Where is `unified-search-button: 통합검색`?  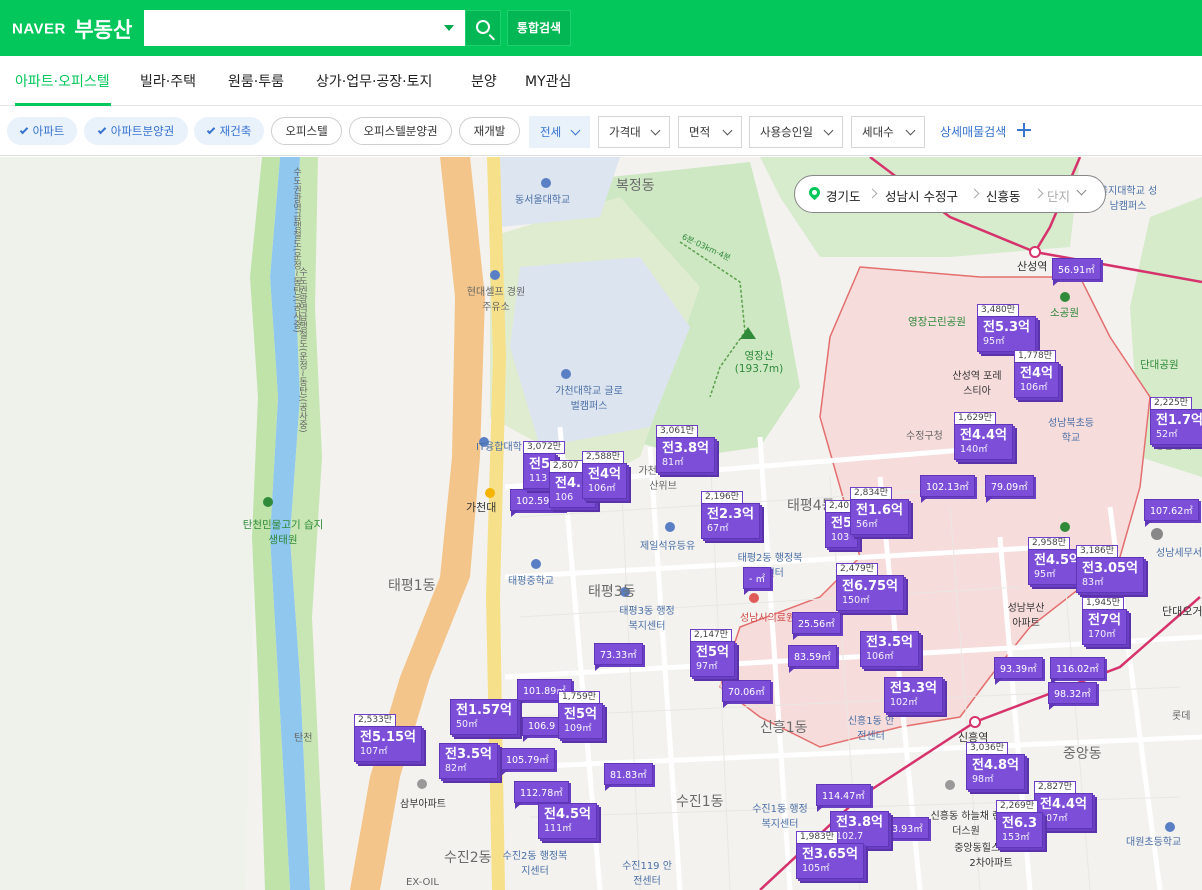
unified-search-button: 통합검색 is located at coordinates (539, 28).